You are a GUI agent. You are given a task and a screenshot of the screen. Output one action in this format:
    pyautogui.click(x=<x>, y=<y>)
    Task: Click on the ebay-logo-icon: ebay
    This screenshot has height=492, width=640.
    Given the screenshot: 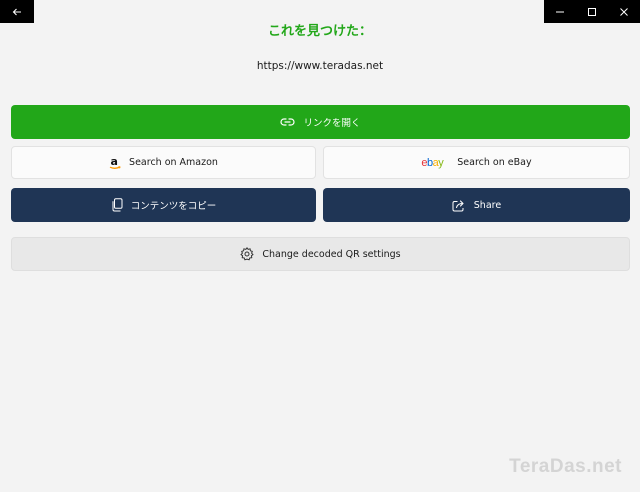 What is the action you would take?
    pyautogui.click(x=432, y=162)
    